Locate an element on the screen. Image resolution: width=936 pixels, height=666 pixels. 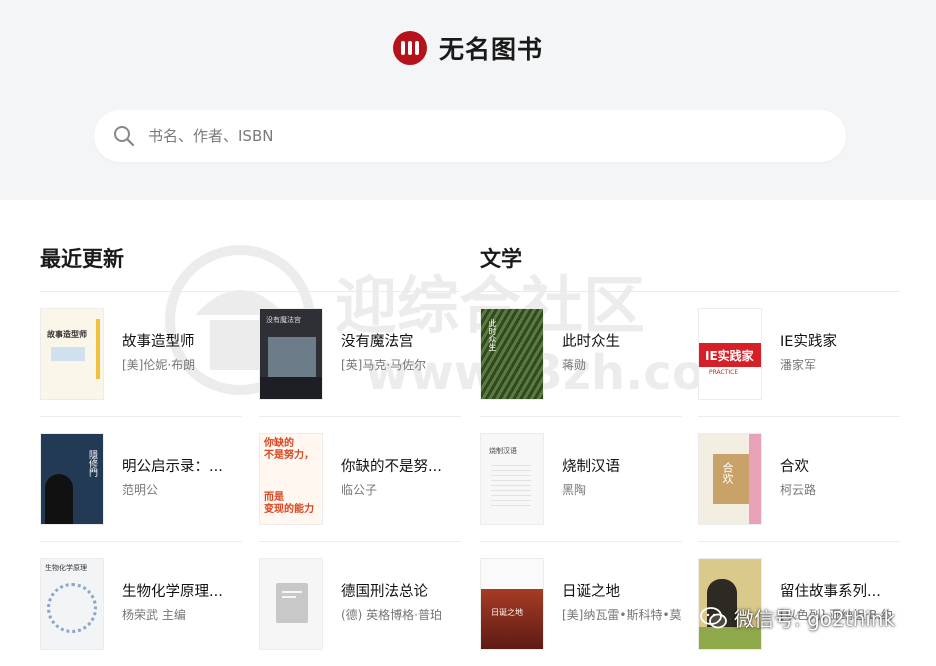
book-cover: 你缺的 不是努力， 而是 变现的能力 is located at coordinates (291, 479).